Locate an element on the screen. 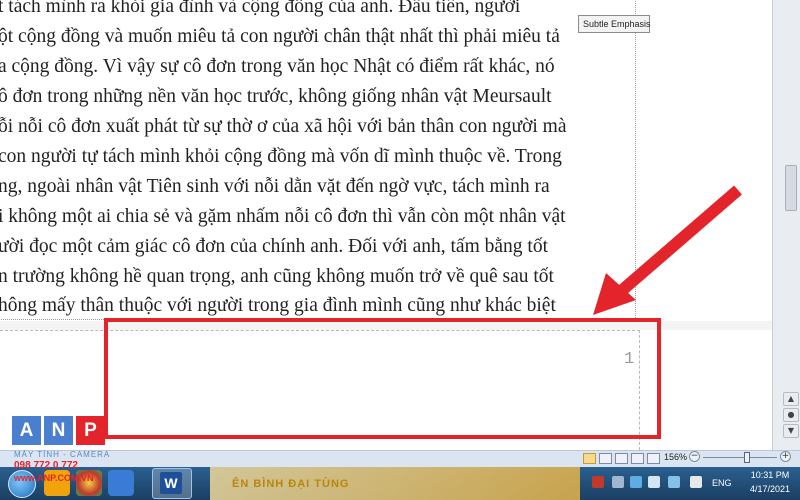 The image size is (800, 500). microsoft-word-icon: W is located at coordinates (171, 483).